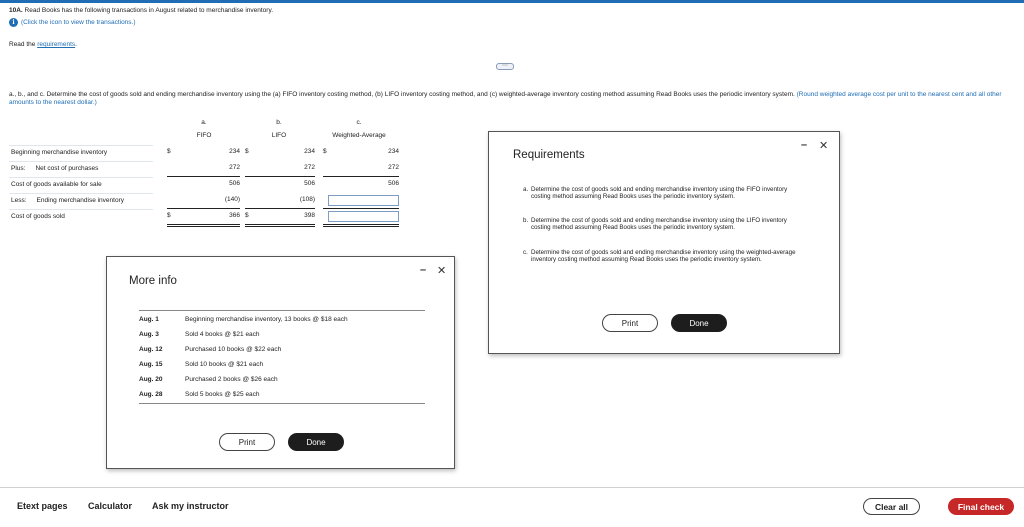  What do you see at coordinates (267, 395) in the screenshot?
I see `list-item: Aug. 28 Sold 5 books @ $25 each` at bounding box center [267, 395].